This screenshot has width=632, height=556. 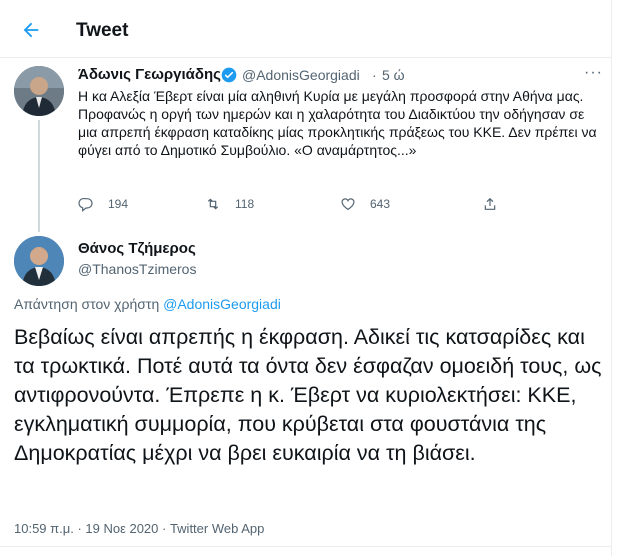 I want to click on retweet-icon, so click(x=213, y=204).